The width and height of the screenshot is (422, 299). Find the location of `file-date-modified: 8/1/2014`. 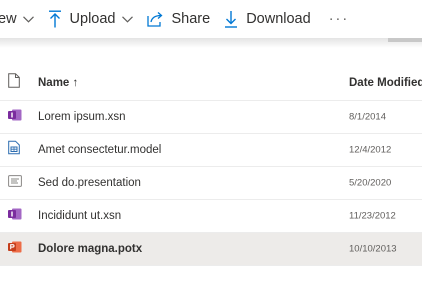

file-date-modified: 8/1/2014 is located at coordinates (367, 117).